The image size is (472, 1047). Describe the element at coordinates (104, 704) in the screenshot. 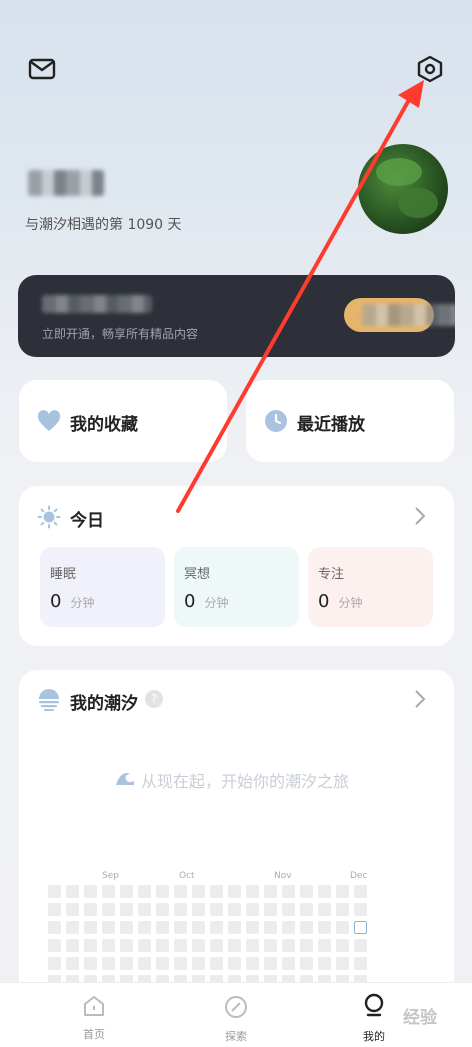

I see `my-tide-title: 我的潮汐` at that location.